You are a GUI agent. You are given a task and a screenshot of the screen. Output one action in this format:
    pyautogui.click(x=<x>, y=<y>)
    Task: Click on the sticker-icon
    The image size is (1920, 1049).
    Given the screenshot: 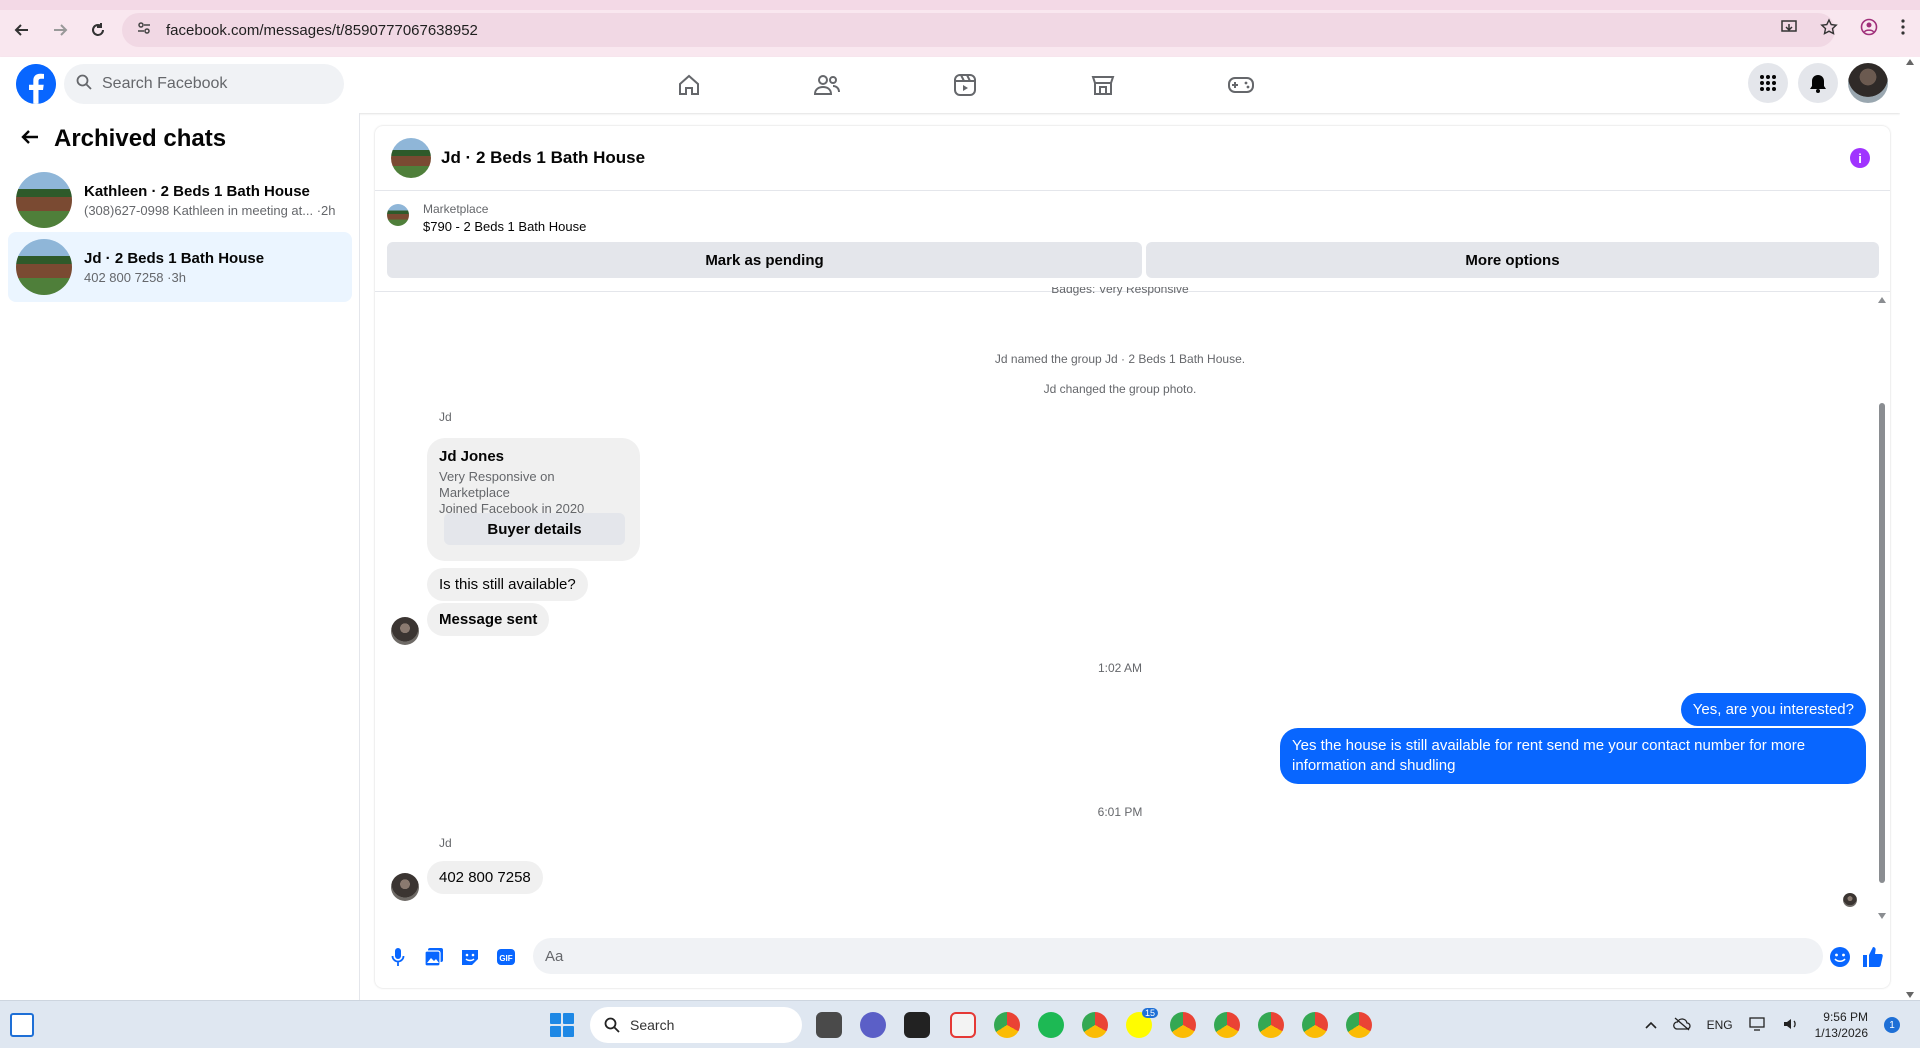 What is the action you would take?
    pyautogui.click(x=470, y=957)
    